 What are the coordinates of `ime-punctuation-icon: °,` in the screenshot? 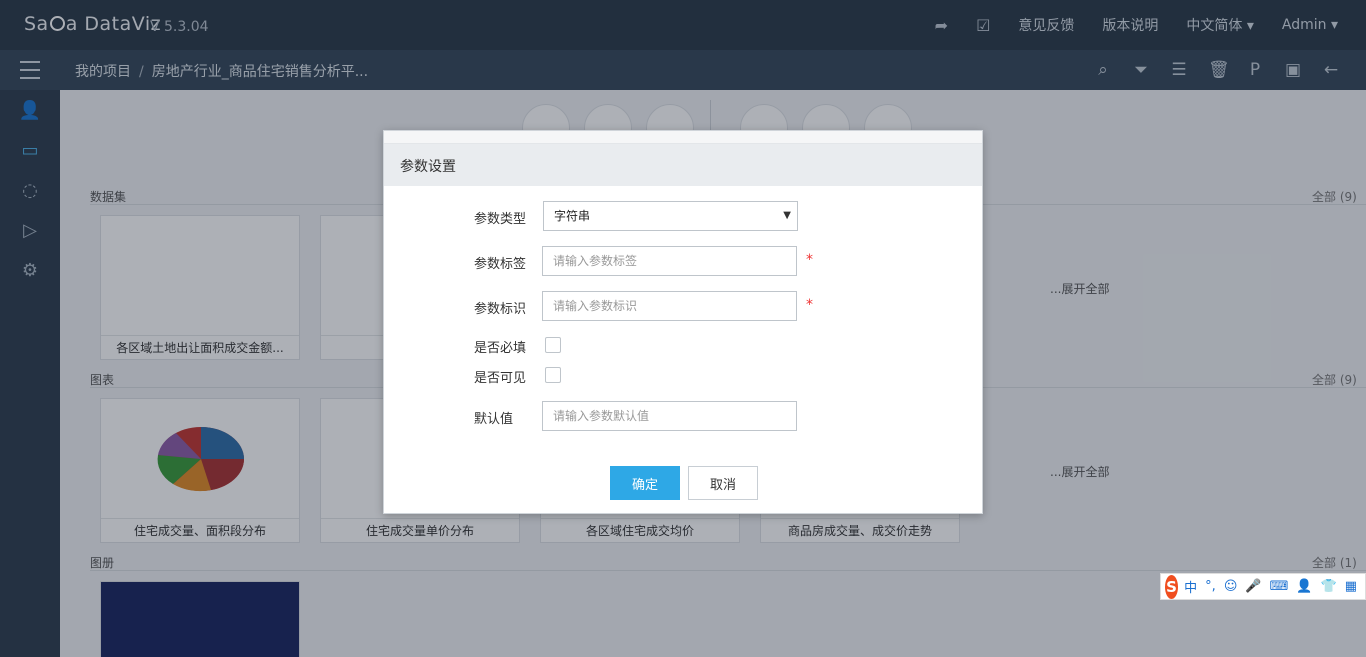 It's located at (1210, 586).